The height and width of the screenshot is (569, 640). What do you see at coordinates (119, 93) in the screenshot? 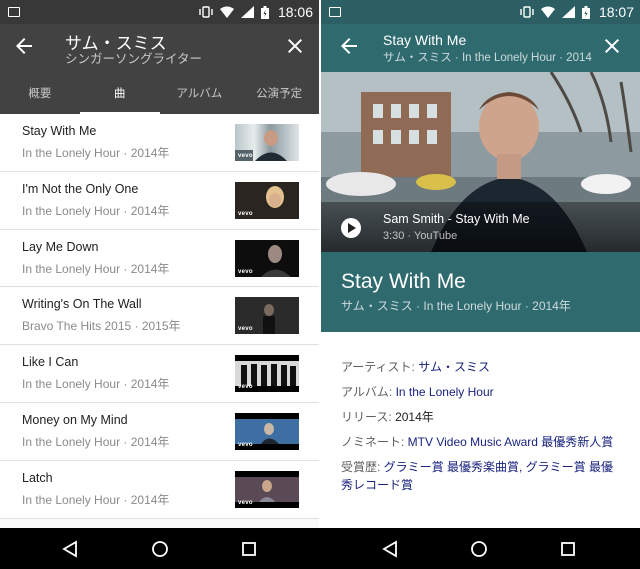
I see `tab-songs: 曲` at bounding box center [119, 93].